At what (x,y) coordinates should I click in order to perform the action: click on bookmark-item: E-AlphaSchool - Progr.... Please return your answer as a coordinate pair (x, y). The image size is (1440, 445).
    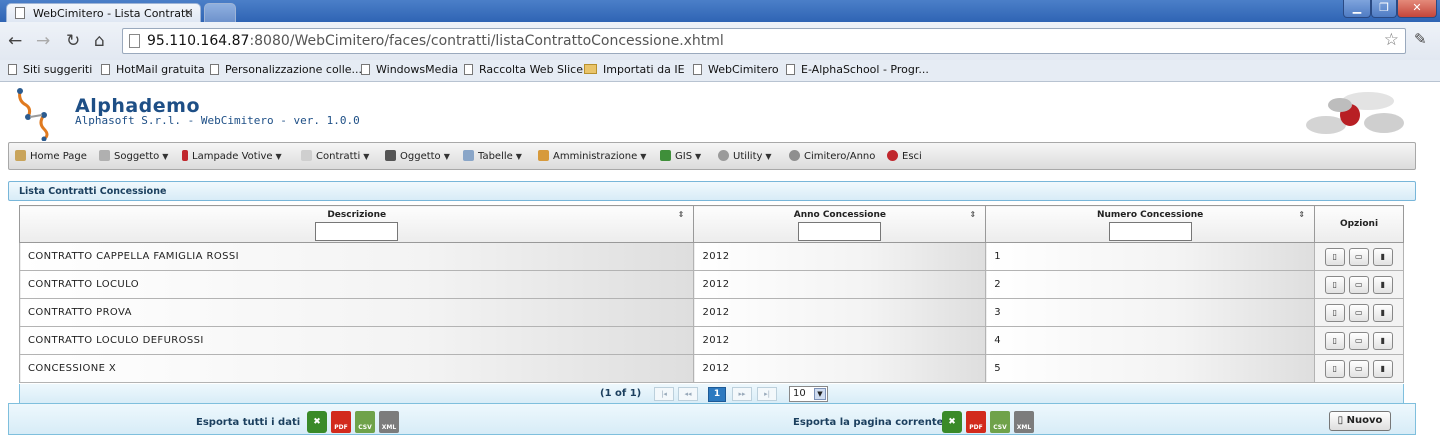
    Looking at the image, I should click on (857, 69).